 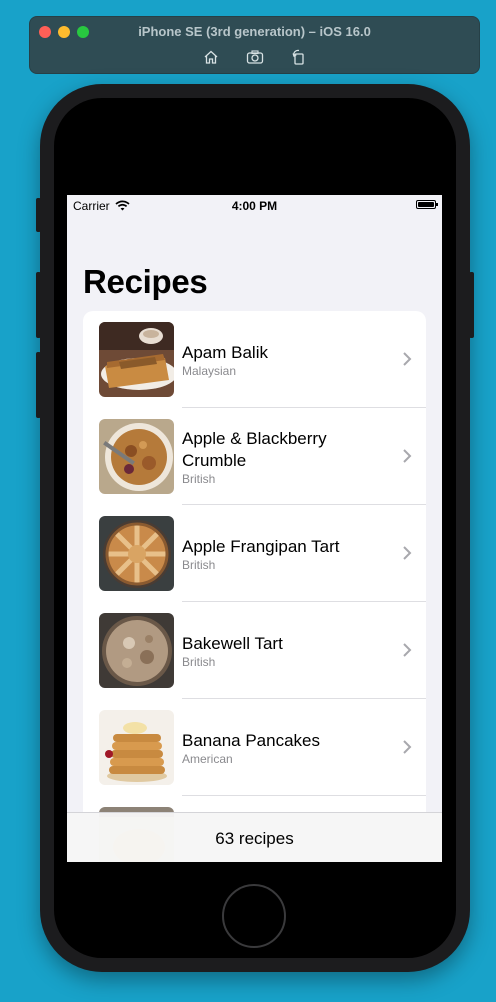 I want to click on power-button, so click(x=471, y=305).